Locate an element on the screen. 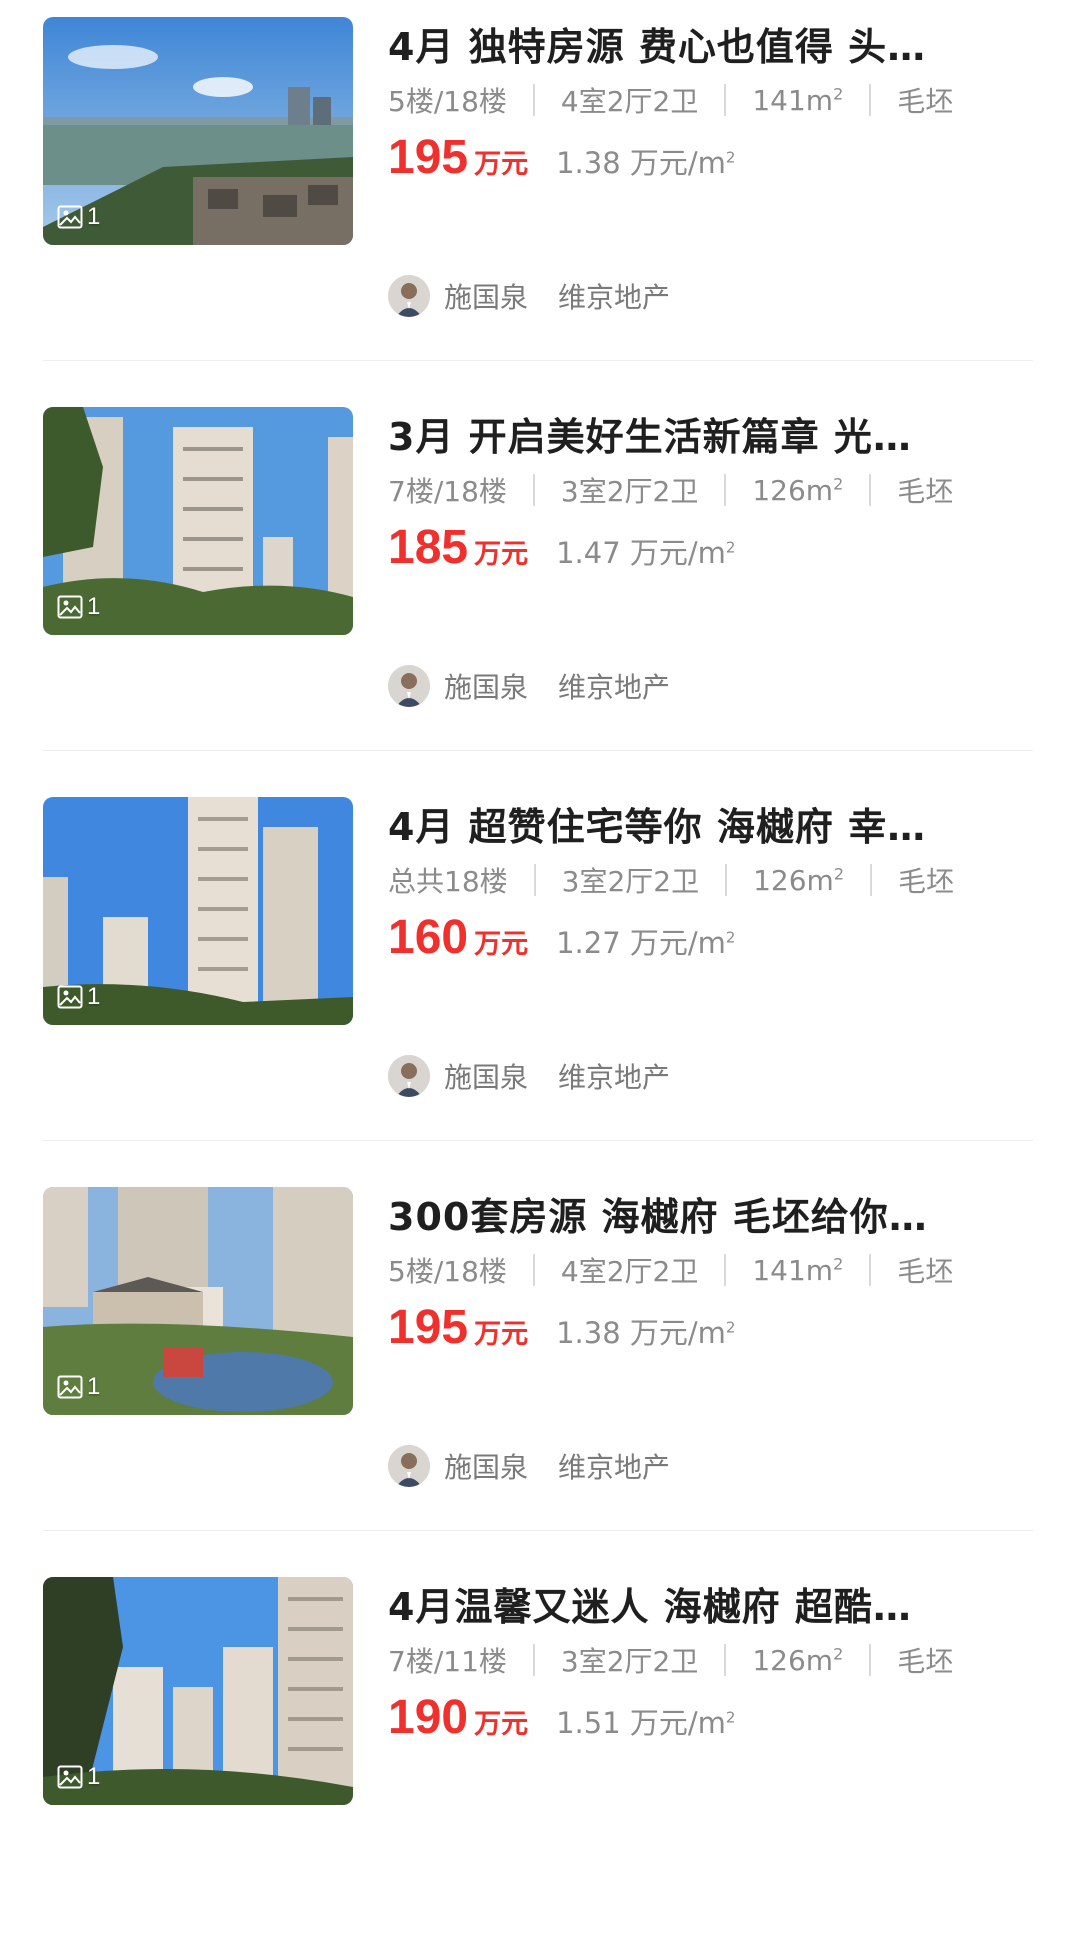 This screenshot has height=1949, width=1068. listing-meta: 7楼/11楼 3室2厅2卫 126m2 毛坯 is located at coordinates (670, 1660).